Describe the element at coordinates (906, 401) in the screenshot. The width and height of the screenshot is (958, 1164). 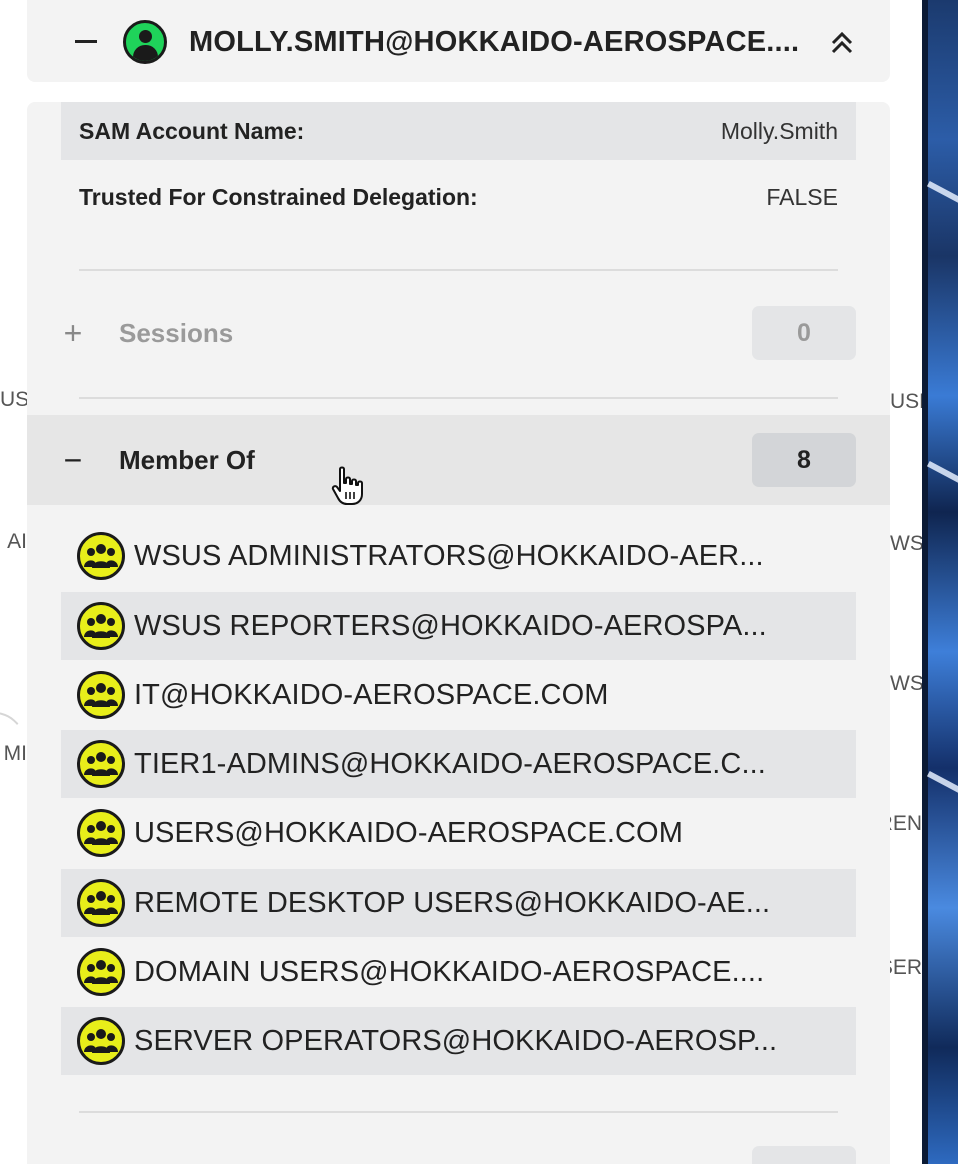
I see `graph-node-label: USE` at that location.